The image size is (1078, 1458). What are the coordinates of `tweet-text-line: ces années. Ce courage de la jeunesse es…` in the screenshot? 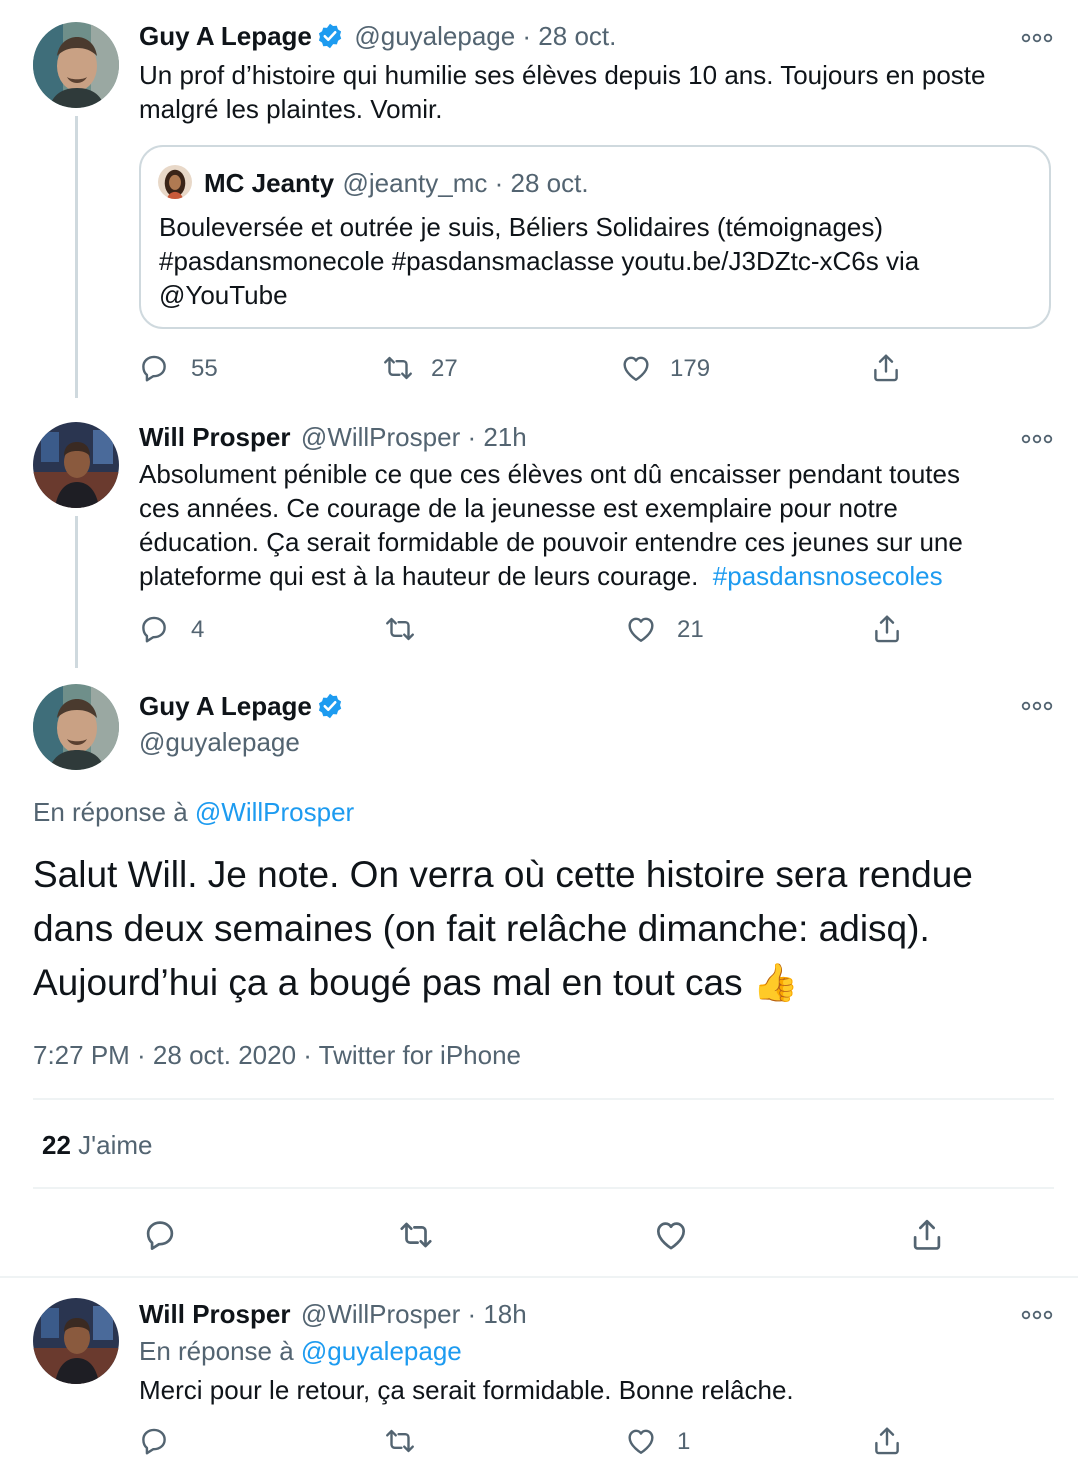 It's located at (518, 508).